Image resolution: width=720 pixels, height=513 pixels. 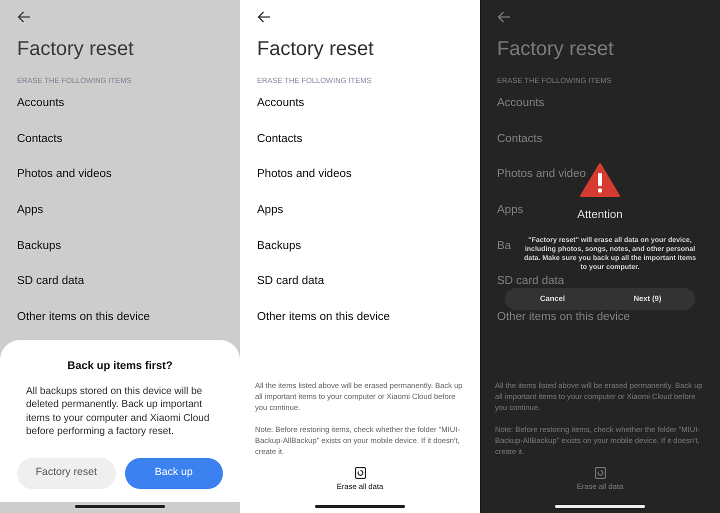 What do you see at coordinates (504, 246) in the screenshot?
I see `erase-item: Ba` at bounding box center [504, 246].